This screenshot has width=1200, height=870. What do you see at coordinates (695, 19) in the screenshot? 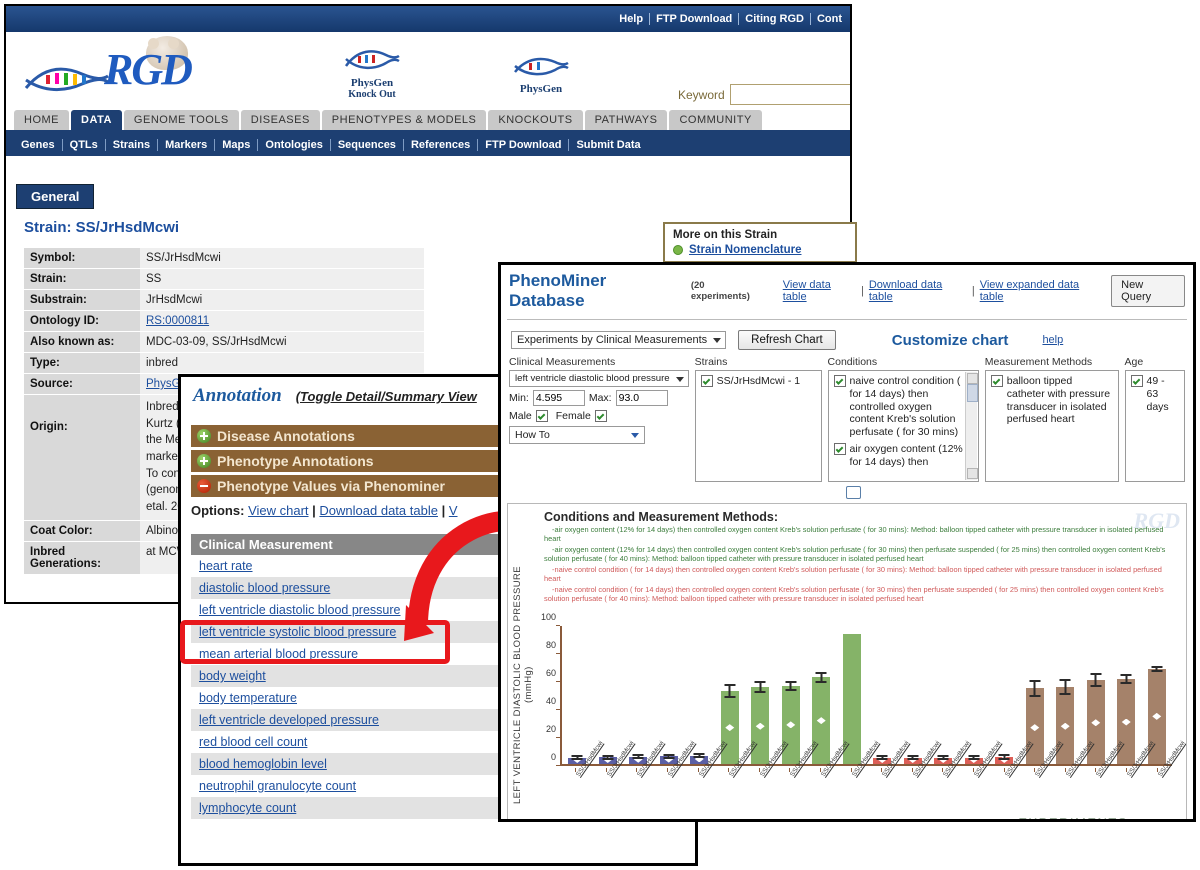
I see `topnav-ftp-download: FTP Download` at bounding box center [695, 19].